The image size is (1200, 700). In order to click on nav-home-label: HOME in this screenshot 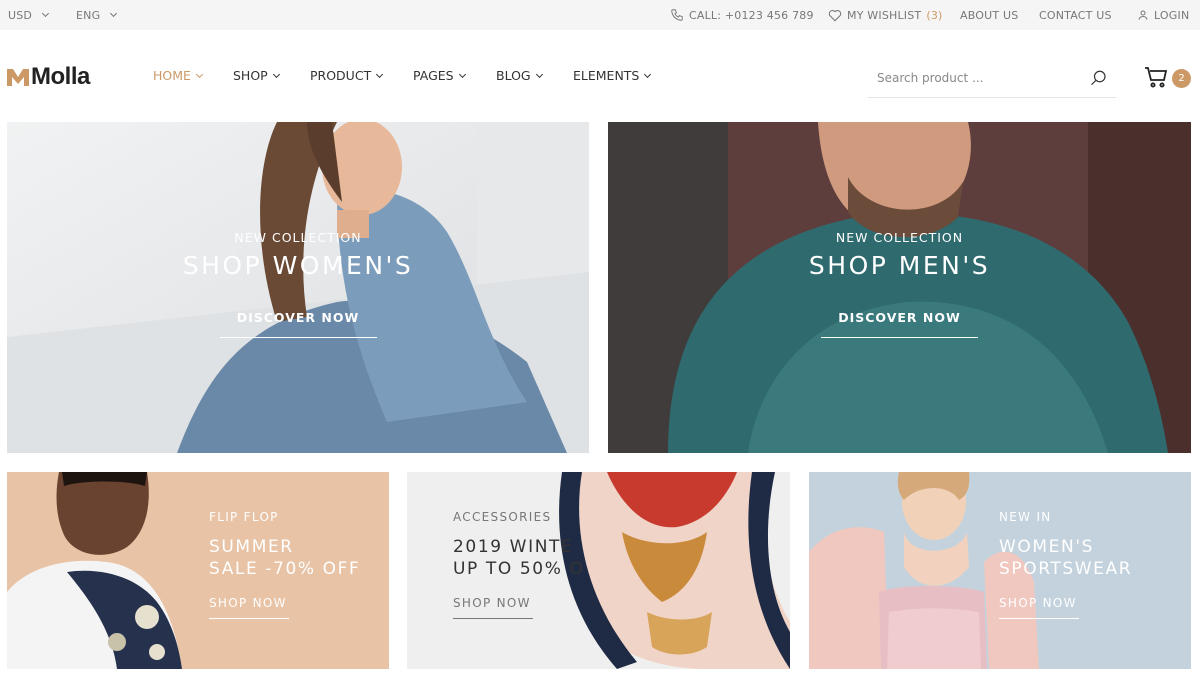, I will do `click(172, 75)`.